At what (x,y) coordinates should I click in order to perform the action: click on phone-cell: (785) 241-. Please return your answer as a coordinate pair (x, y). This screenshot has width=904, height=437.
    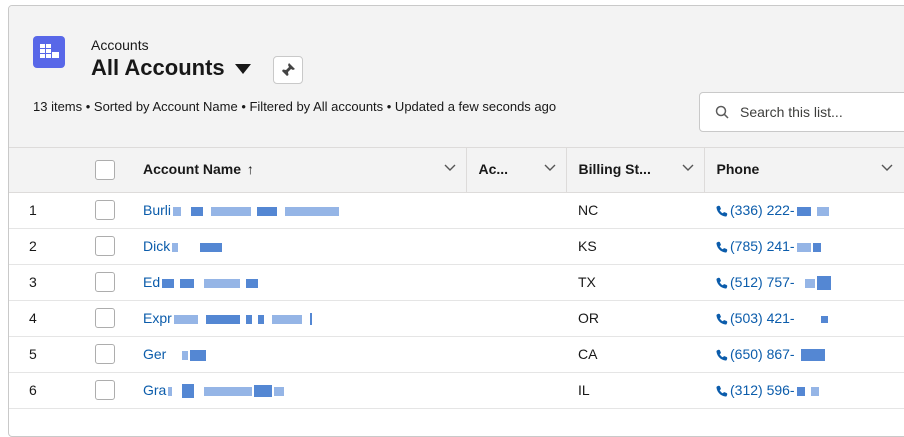
    Looking at the image, I should click on (804, 246).